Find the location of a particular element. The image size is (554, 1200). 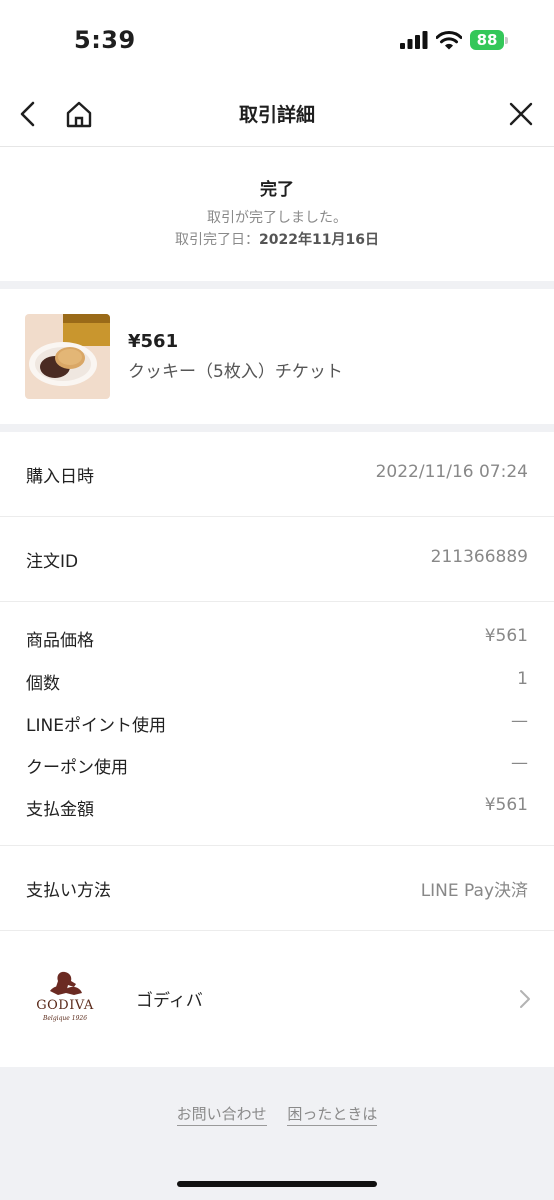

godiva-logo: GODIVA Belgique 1926 is located at coordinates (65, 996).